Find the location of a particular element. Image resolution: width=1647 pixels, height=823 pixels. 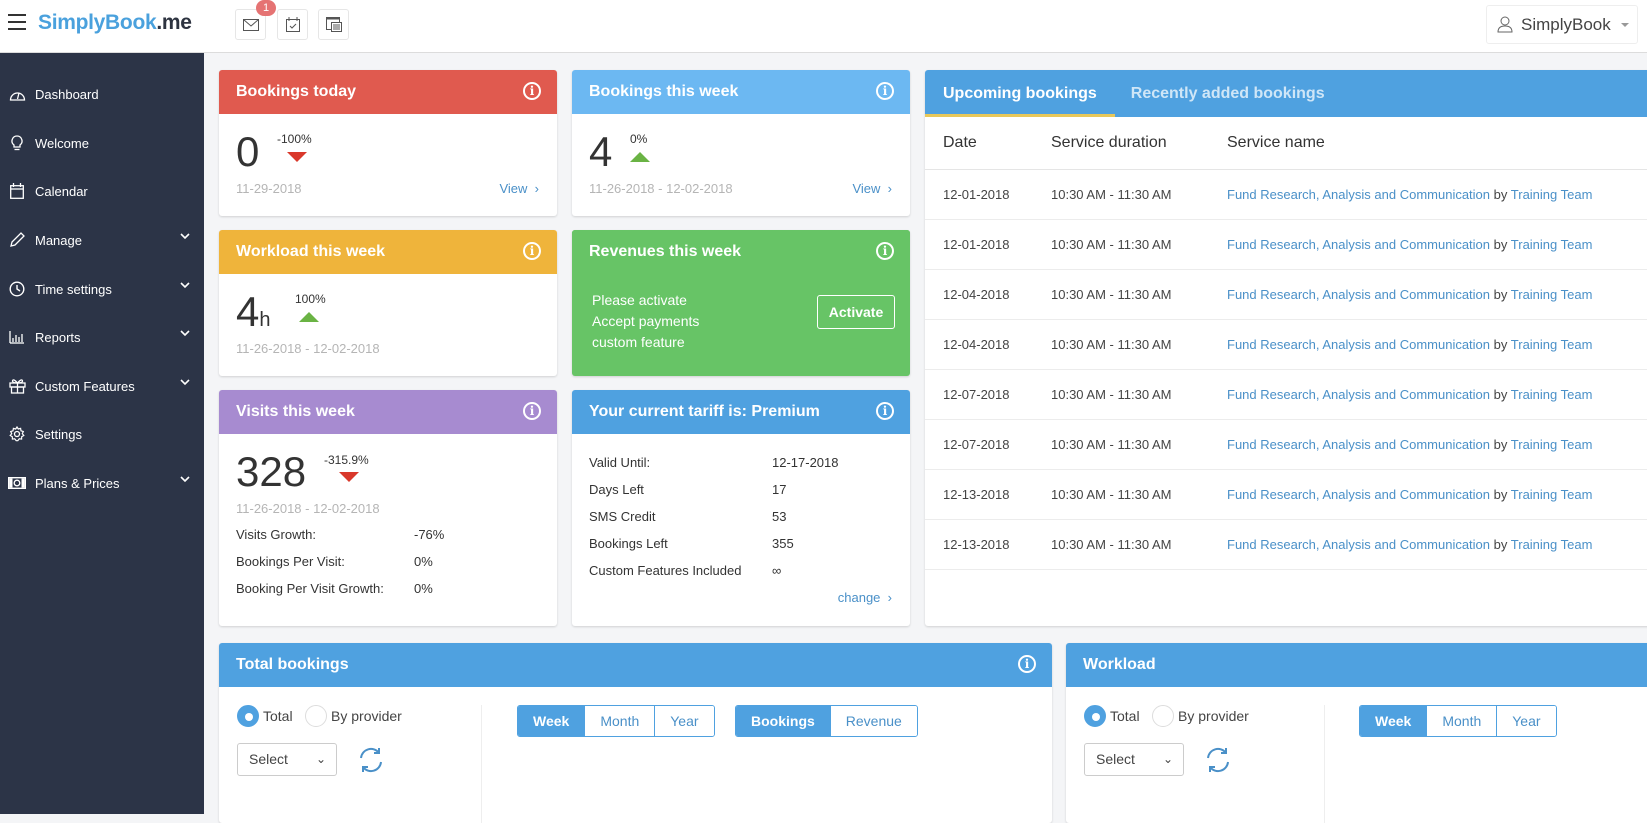

sidebar-item-reports: Reports is located at coordinates (102, 337).